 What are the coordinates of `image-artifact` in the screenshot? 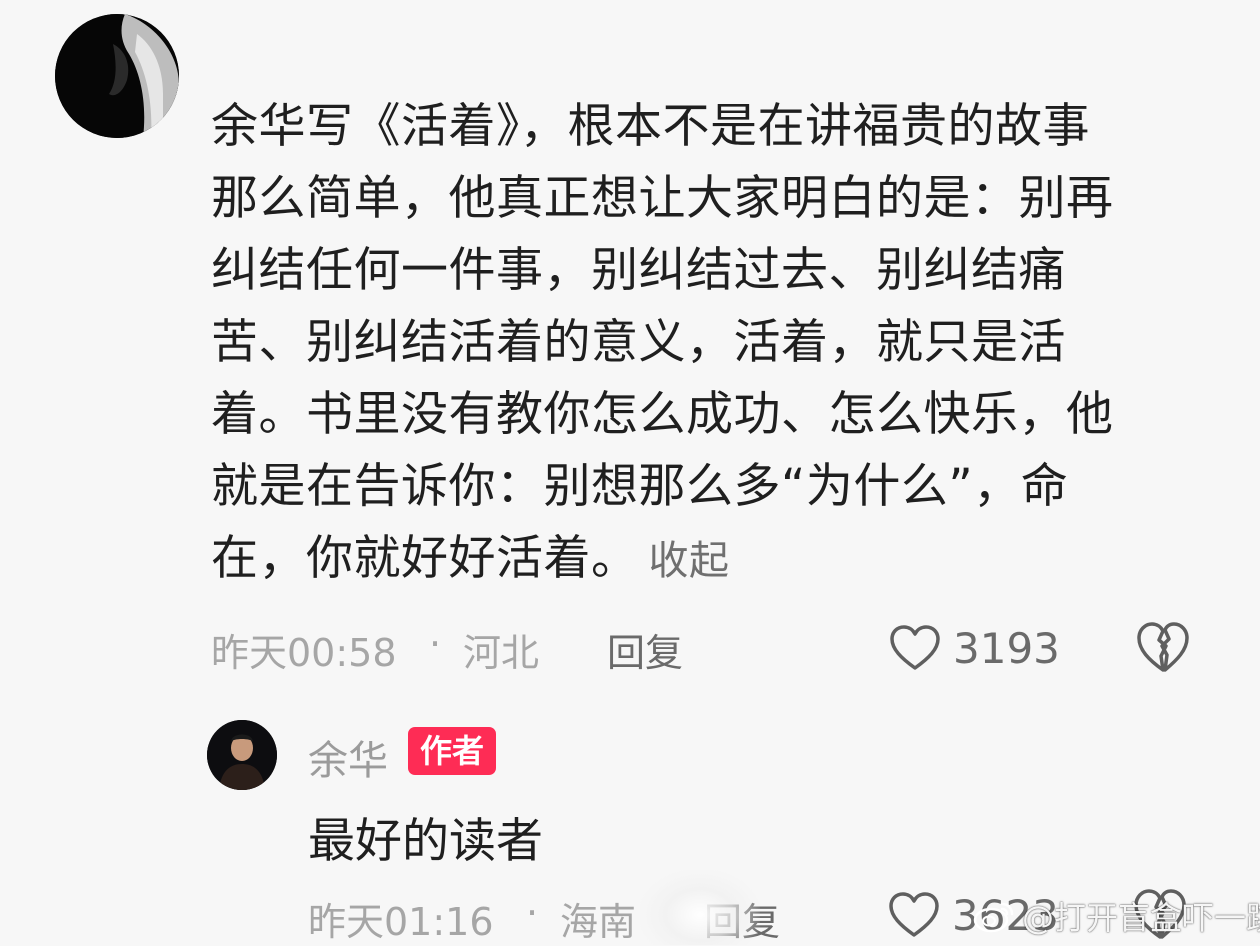 It's located at (700, 907).